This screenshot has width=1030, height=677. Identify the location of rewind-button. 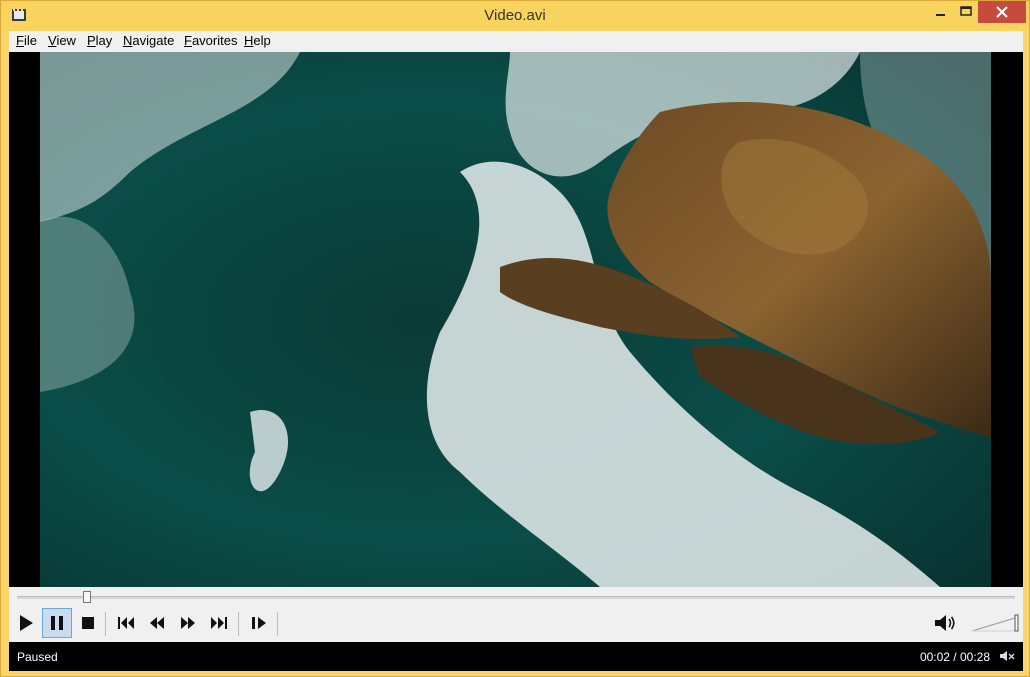
(157, 623).